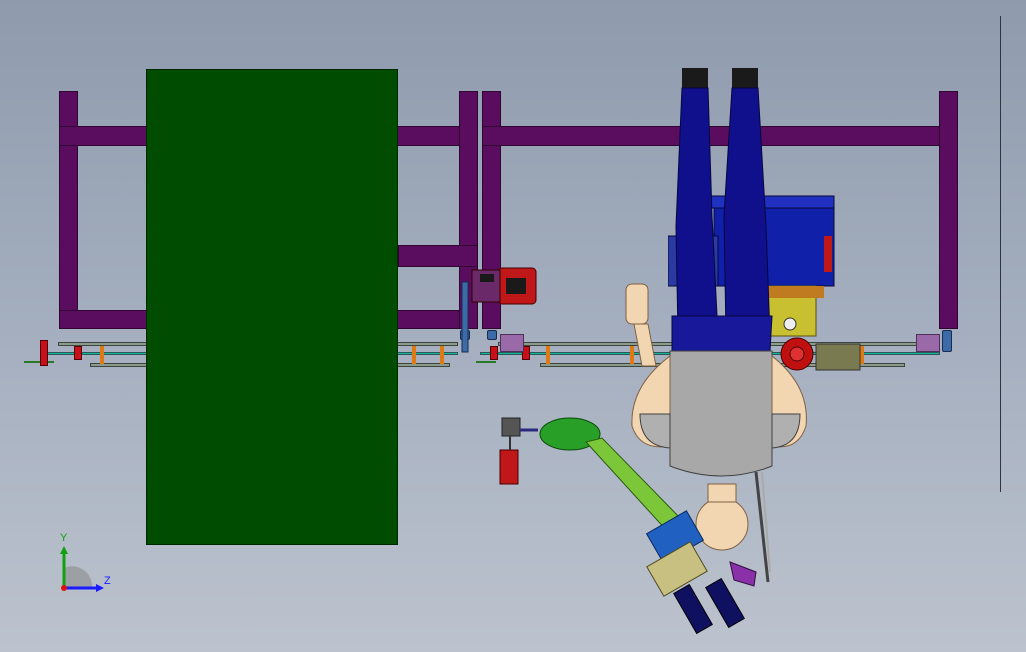 The height and width of the screenshot is (652, 1026). I want to click on frame-right-post, so click(948, 210).